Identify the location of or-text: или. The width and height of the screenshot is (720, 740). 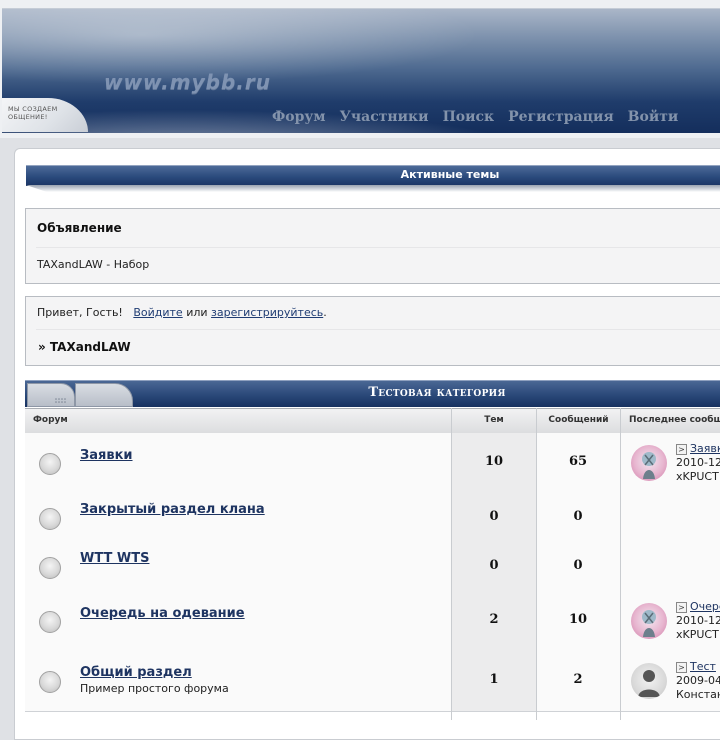
(197, 312).